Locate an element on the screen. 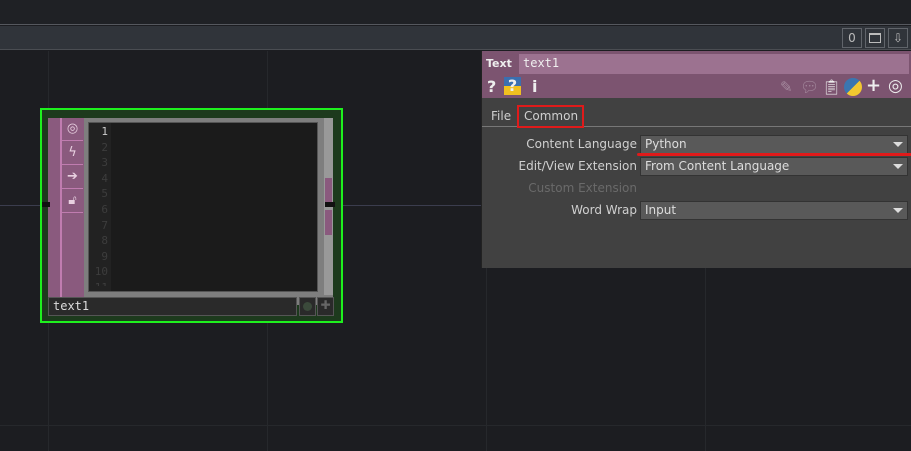  parameter-tabs: File Common is located at coordinates (696, 116).